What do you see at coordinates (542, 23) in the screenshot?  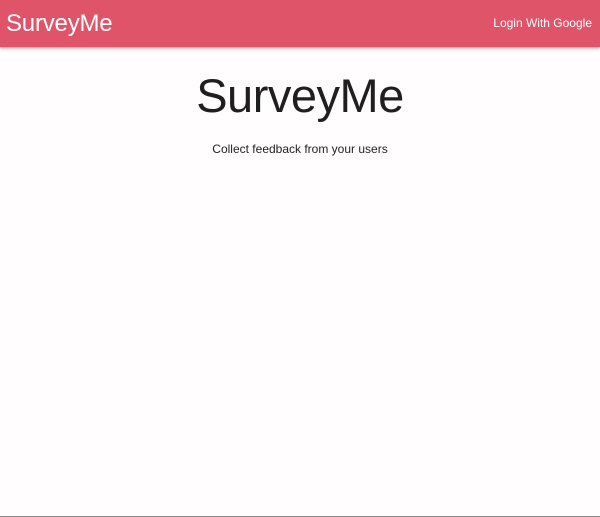 I see `login-with-google-link: Login With Google` at bounding box center [542, 23].